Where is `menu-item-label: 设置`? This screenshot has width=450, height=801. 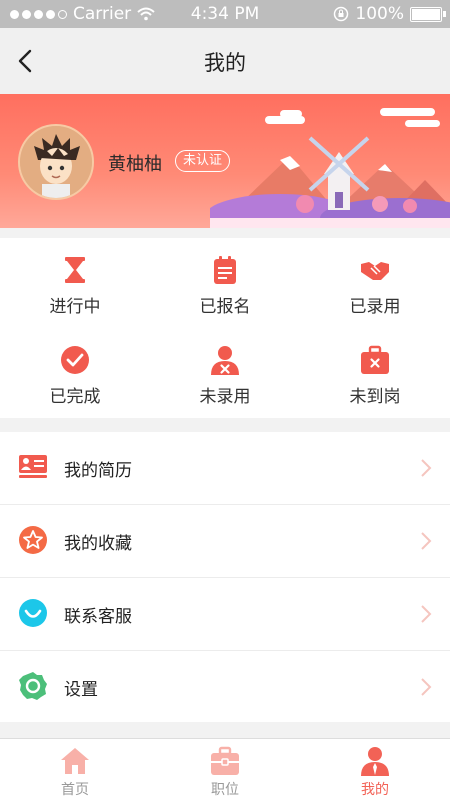
menu-item-label: 设置 is located at coordinates (81, 690).